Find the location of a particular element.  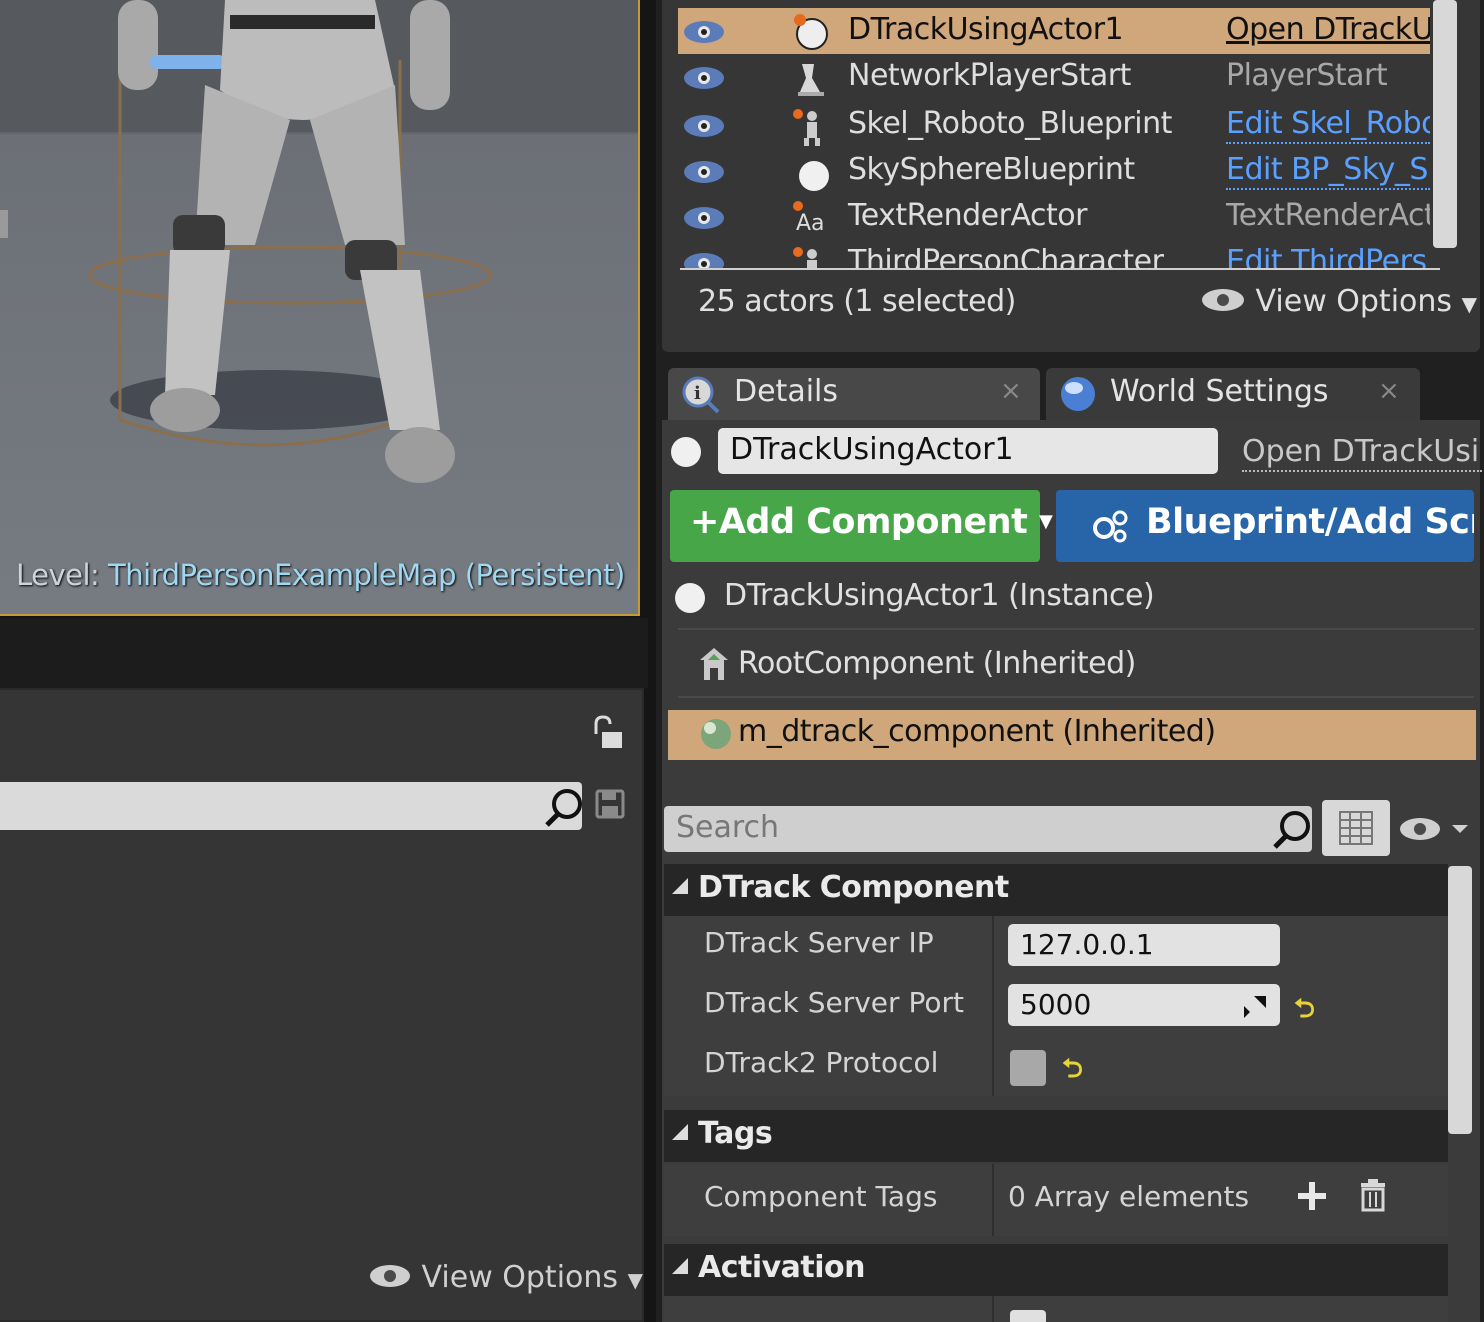

outliner-view-options-button: View Options ▼ is located at coordinates (1338, 301).